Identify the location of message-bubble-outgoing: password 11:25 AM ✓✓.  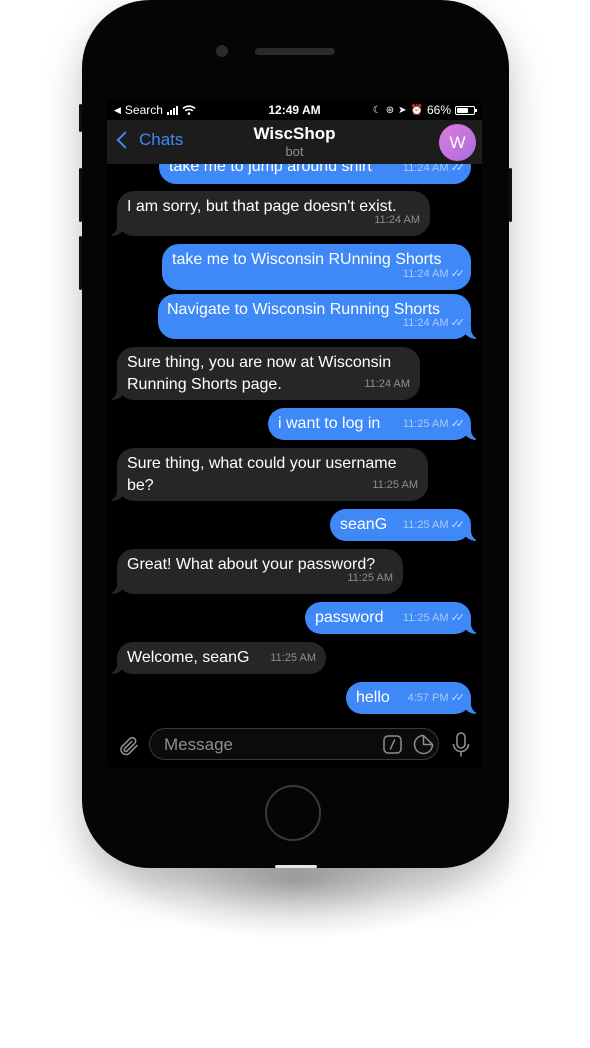
(393, 618).